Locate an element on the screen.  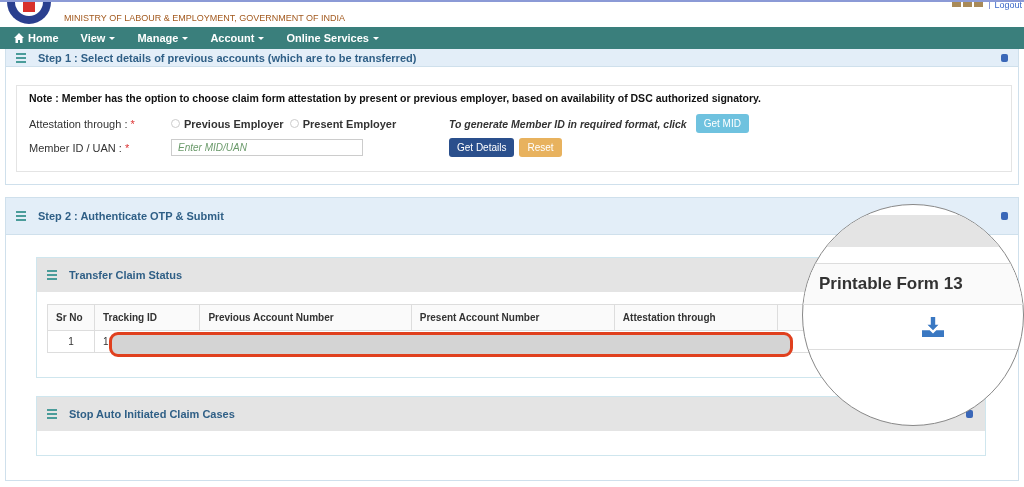
panel-title: Stop Auto Initiated Claim Cases is located at coordinates (152, 414).